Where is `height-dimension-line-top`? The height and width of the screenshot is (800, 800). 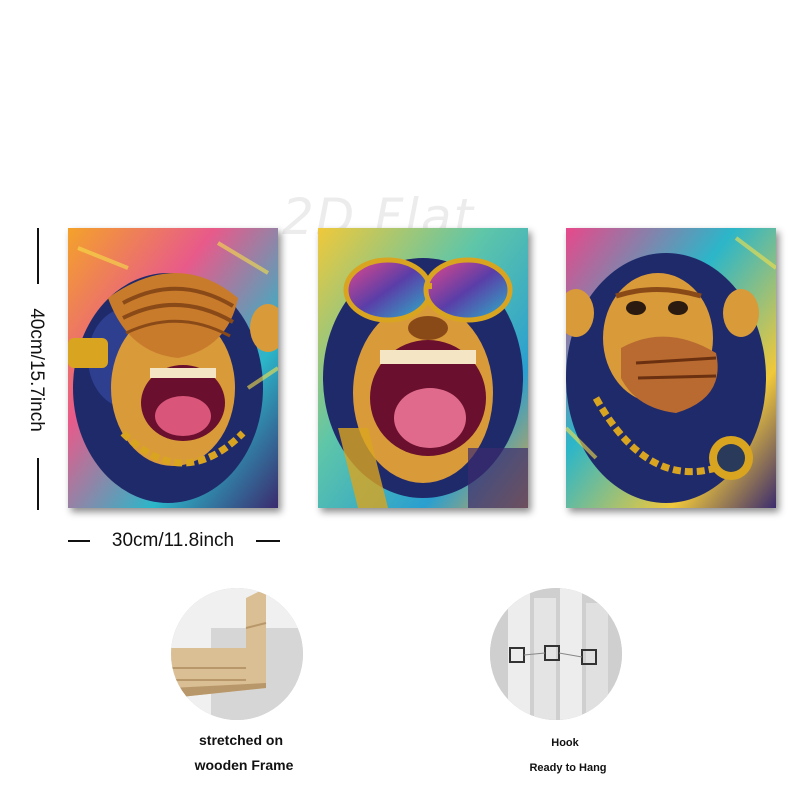 height-dimension-line-top is located at coordinates (38, 256).